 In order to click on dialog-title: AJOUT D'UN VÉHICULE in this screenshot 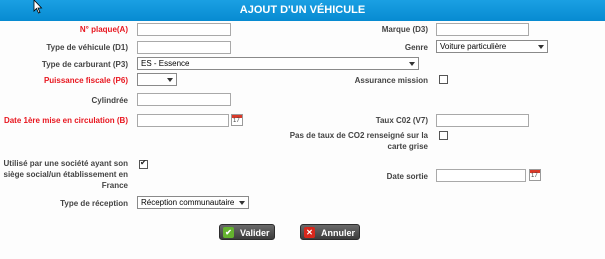, I will do `click(302, 10)`.